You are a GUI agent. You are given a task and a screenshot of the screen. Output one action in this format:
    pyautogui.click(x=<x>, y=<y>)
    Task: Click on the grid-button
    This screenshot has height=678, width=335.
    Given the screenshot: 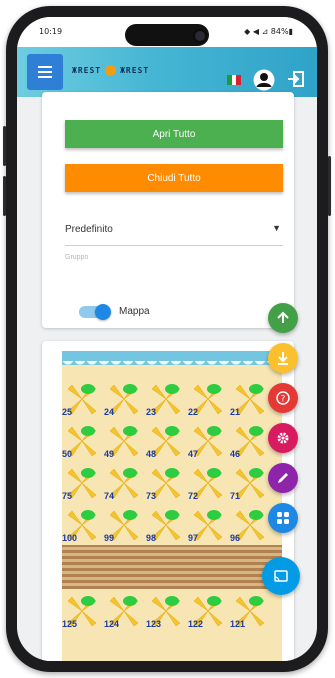 What is the action you would take?
    pyautogui.click(x=283, y=518)
    